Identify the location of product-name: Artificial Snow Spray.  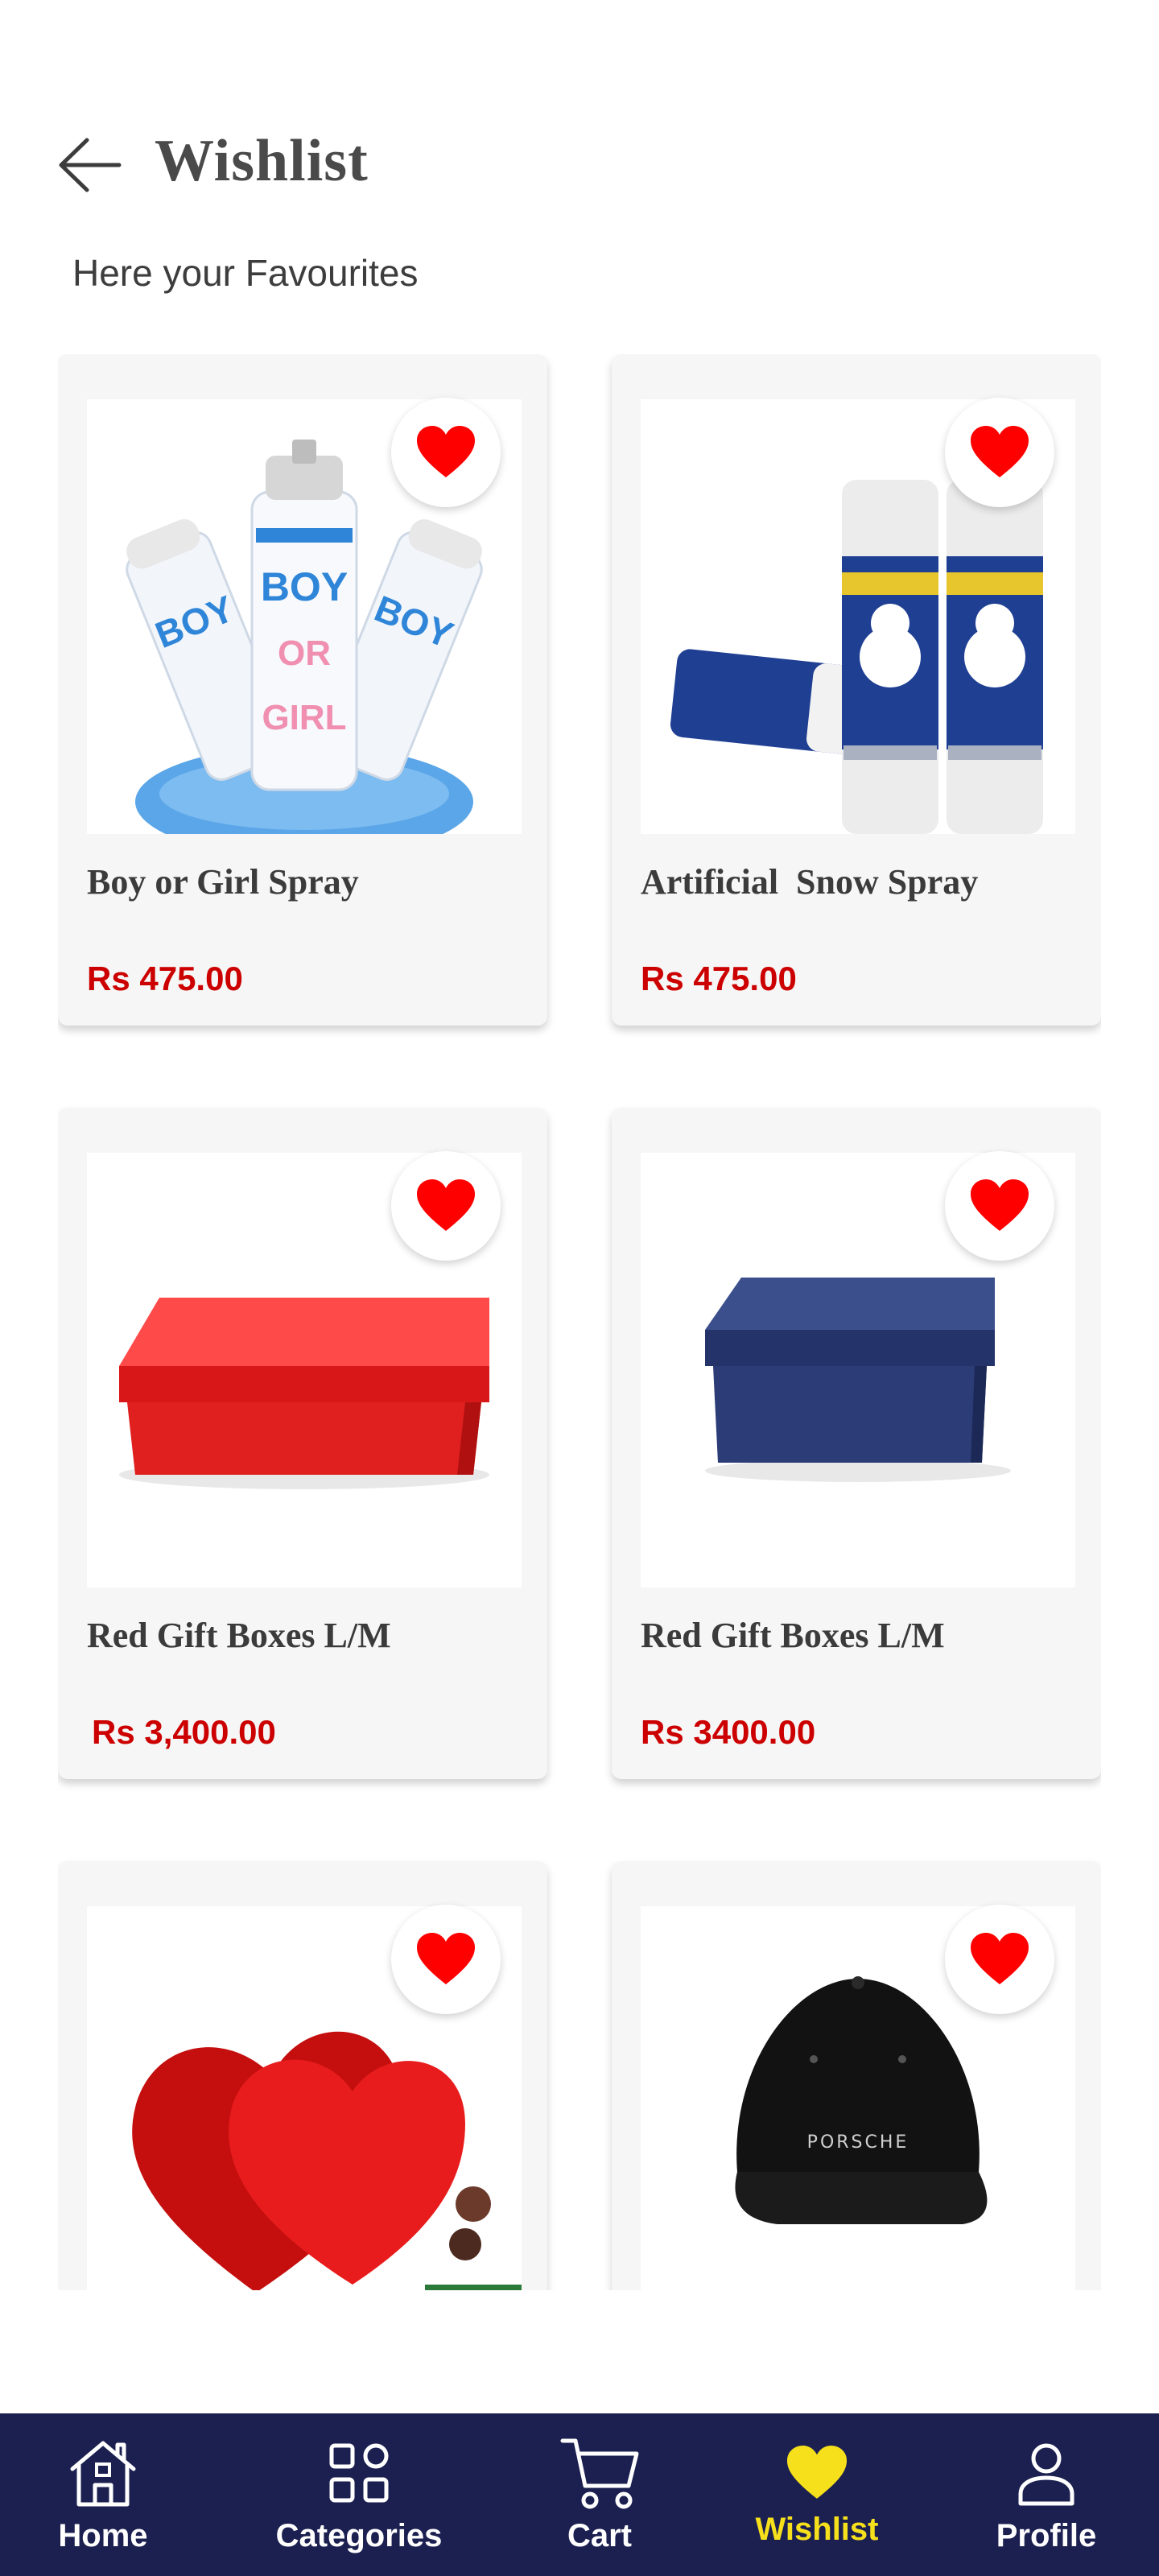
(810, 882).